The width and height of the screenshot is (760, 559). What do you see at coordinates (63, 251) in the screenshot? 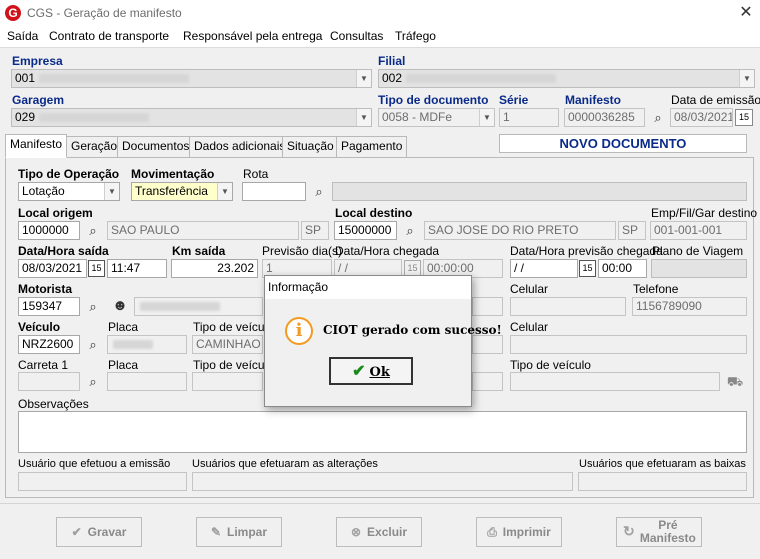
I see `data-saida-label: Data/Hora saída` at bounding box center [63, 251].